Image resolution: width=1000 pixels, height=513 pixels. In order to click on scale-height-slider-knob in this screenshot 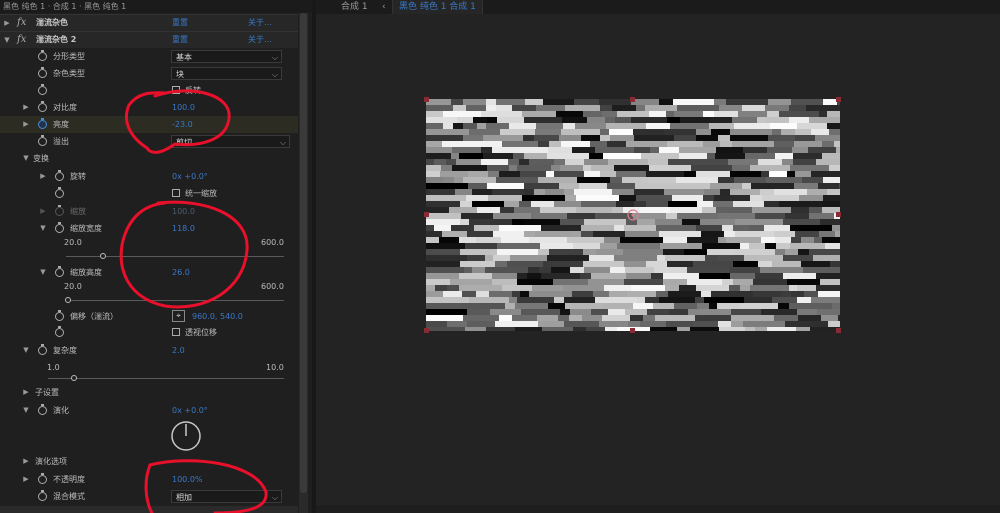, I will do `click(68, 300)`.